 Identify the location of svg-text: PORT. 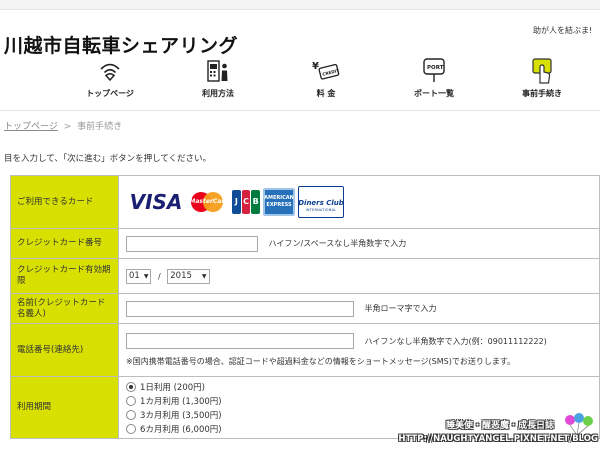
(435, 68).